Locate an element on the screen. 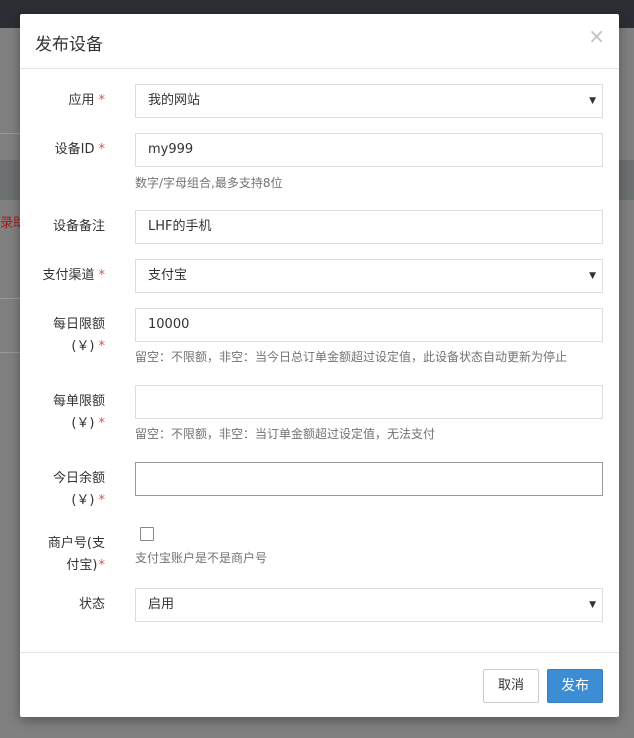 This screenshot has height=738, width=634. publish-button: 发布 is located at coordinates (575, 686).